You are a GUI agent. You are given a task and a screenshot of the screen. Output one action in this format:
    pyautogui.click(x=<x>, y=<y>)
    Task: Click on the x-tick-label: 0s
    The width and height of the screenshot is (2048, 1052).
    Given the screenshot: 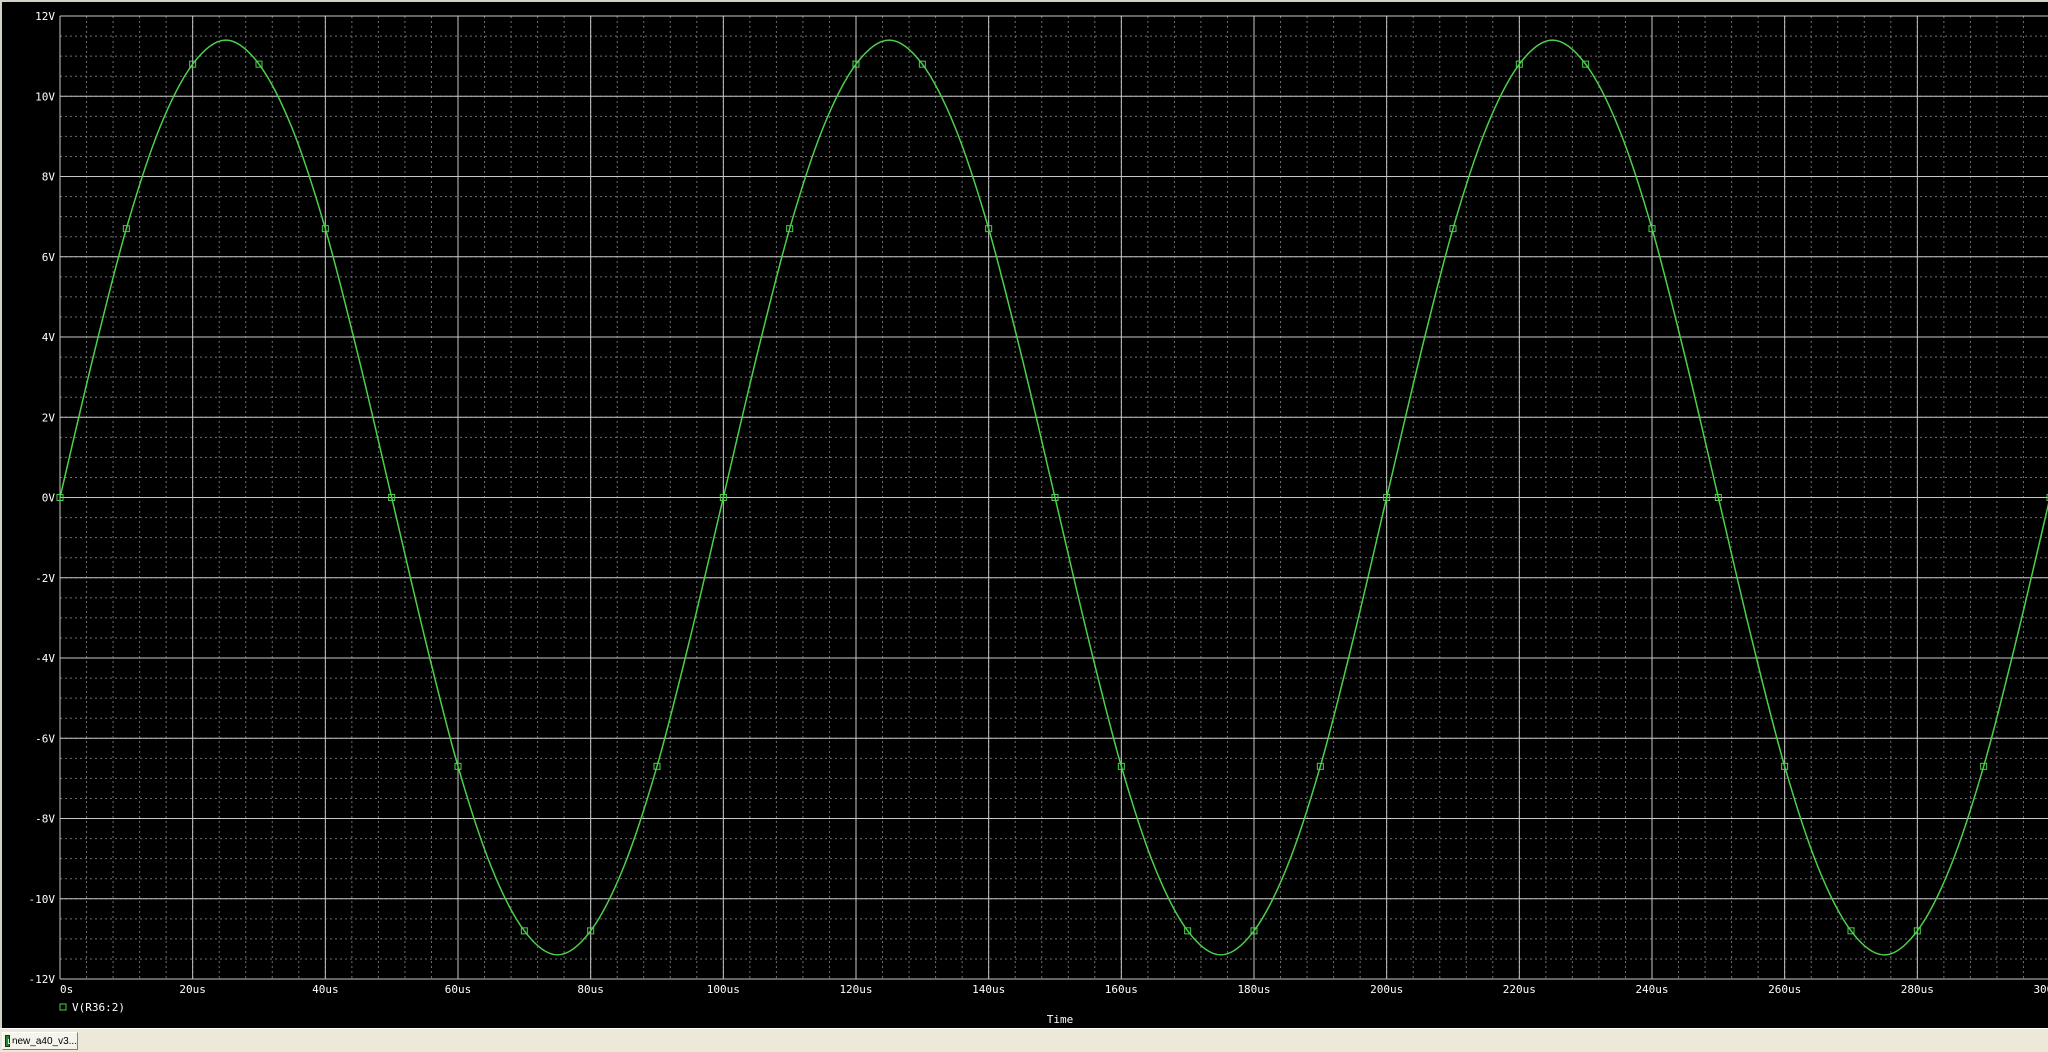 What is the action you would take?
    pyautogui.click(x=66, y=989)
    